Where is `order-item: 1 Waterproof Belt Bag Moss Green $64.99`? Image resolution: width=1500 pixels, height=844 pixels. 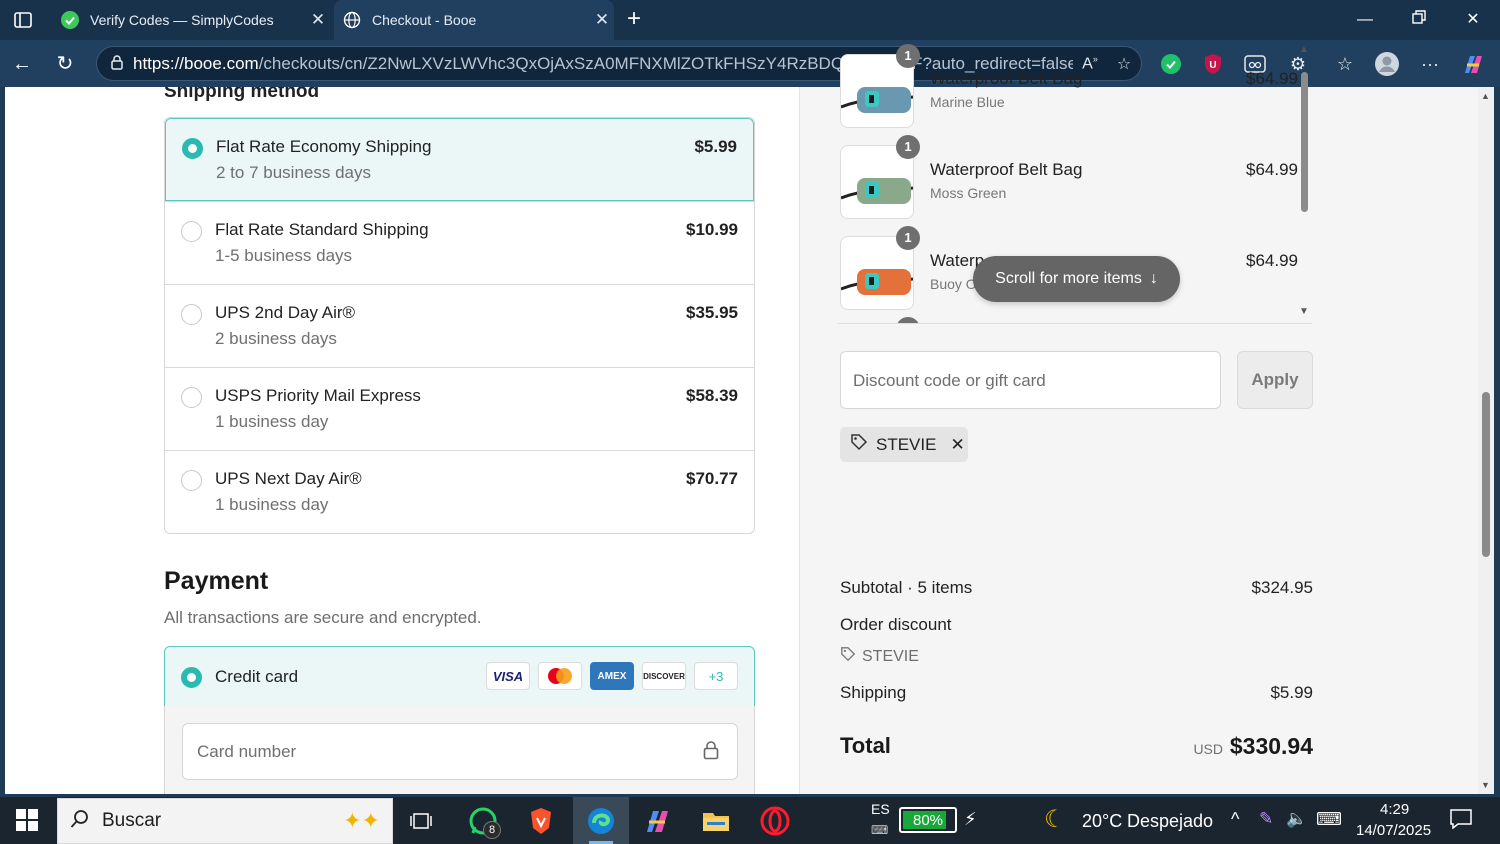
order-item: 1 Waterproof Belt Bag Moss Green $64.99 is located at coordinates (1068, 177).